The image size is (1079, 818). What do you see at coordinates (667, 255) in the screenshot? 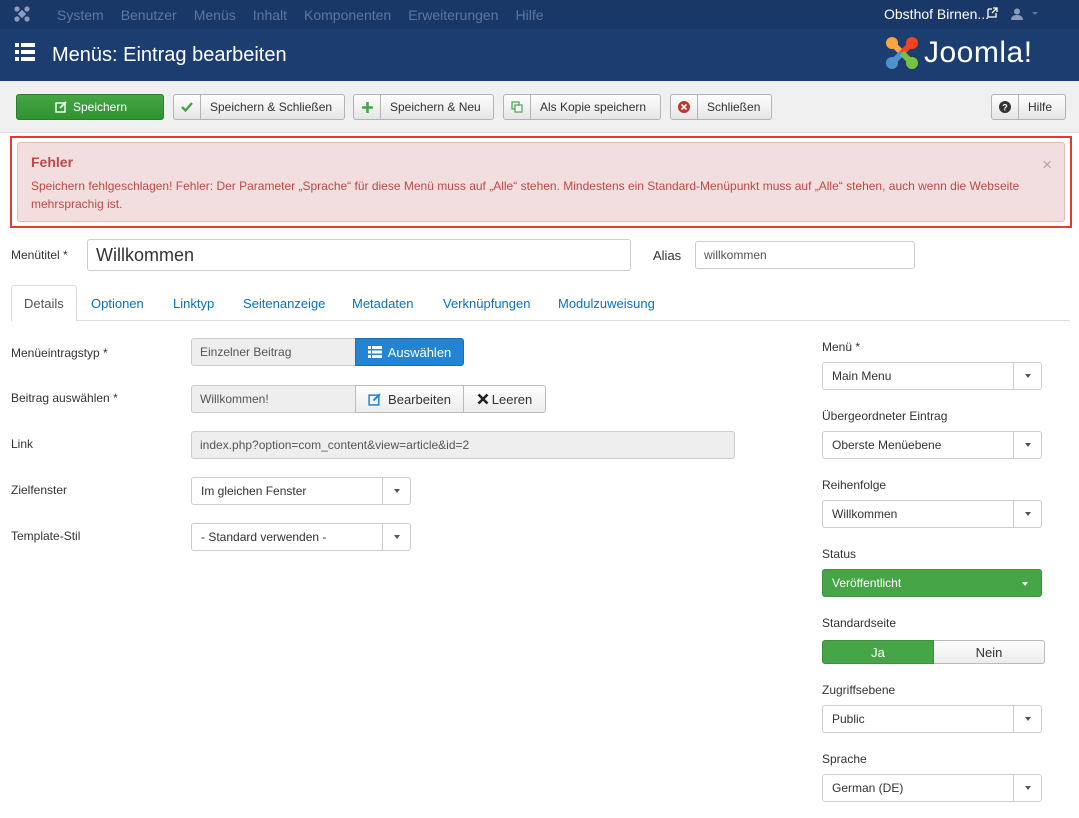
I see `alias-label: Alias` at bounding box center [667, 255].